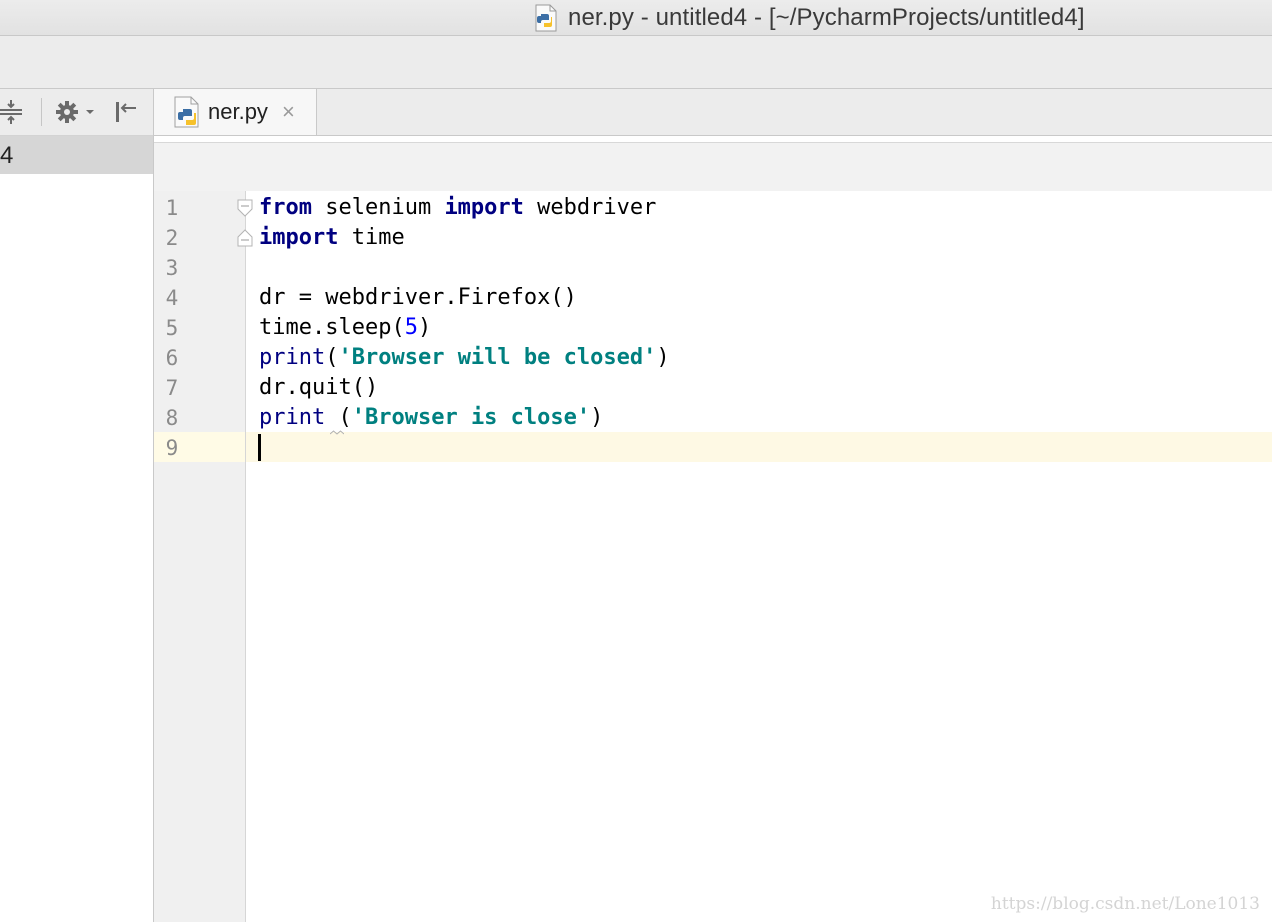 The height and width of the screenshot is (922, 1272). What do you see at coordinates (411, 327) in the screenshot?
I see `code-token: 5` at bounding box center [411, 327].